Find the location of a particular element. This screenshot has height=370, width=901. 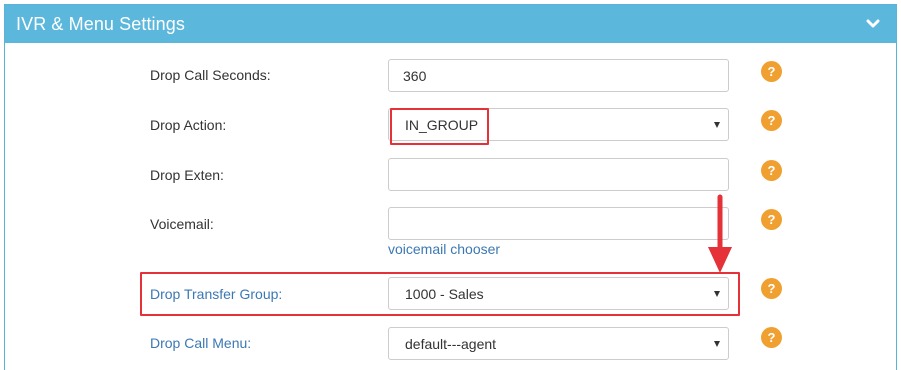

drop-exten-input is located at coordinates (558, 174).